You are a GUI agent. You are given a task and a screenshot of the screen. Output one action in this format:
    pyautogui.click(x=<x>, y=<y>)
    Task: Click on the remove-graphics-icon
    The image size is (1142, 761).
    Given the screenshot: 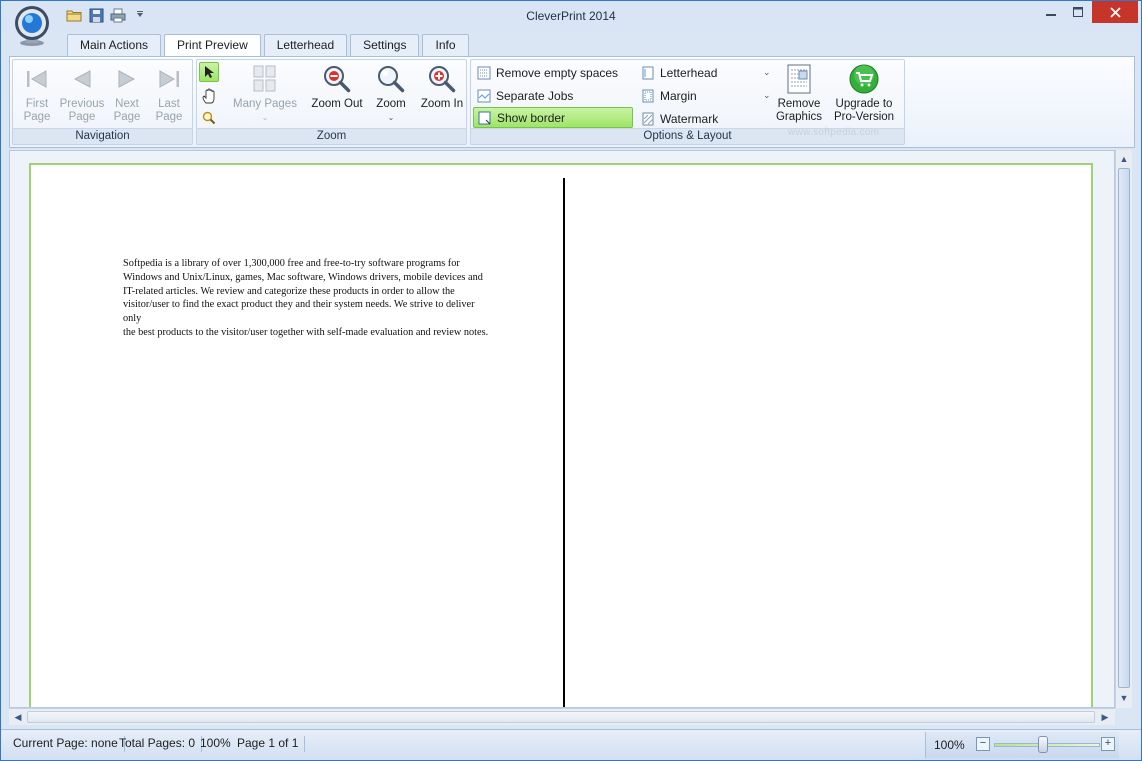 What is the action you would take?
    pyautogui.click(x=799, y=79)
    